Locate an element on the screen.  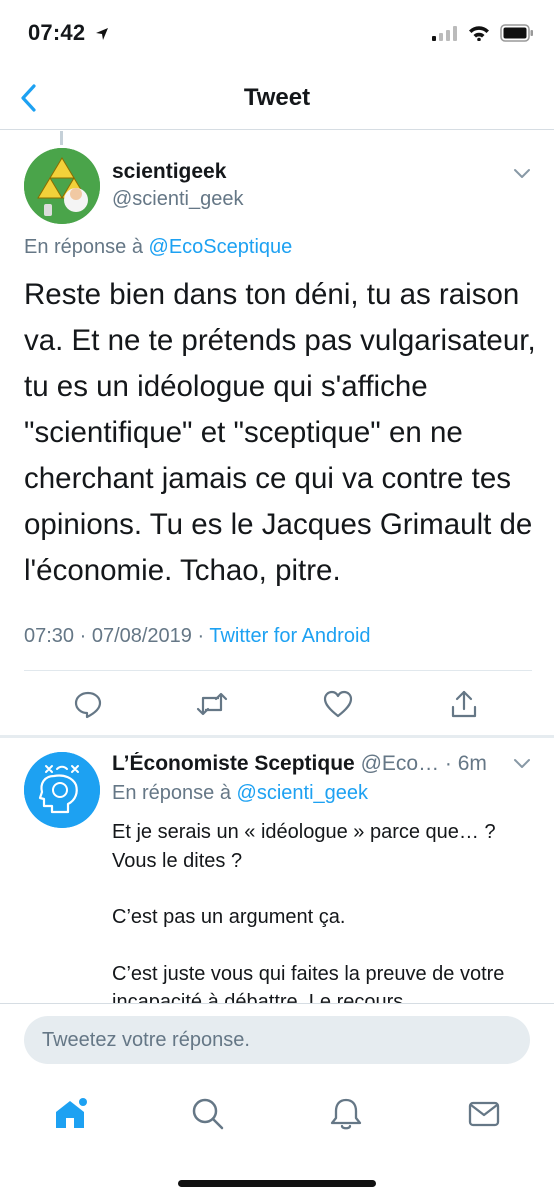
tab-notifications is located at coordinates (346, 1114).